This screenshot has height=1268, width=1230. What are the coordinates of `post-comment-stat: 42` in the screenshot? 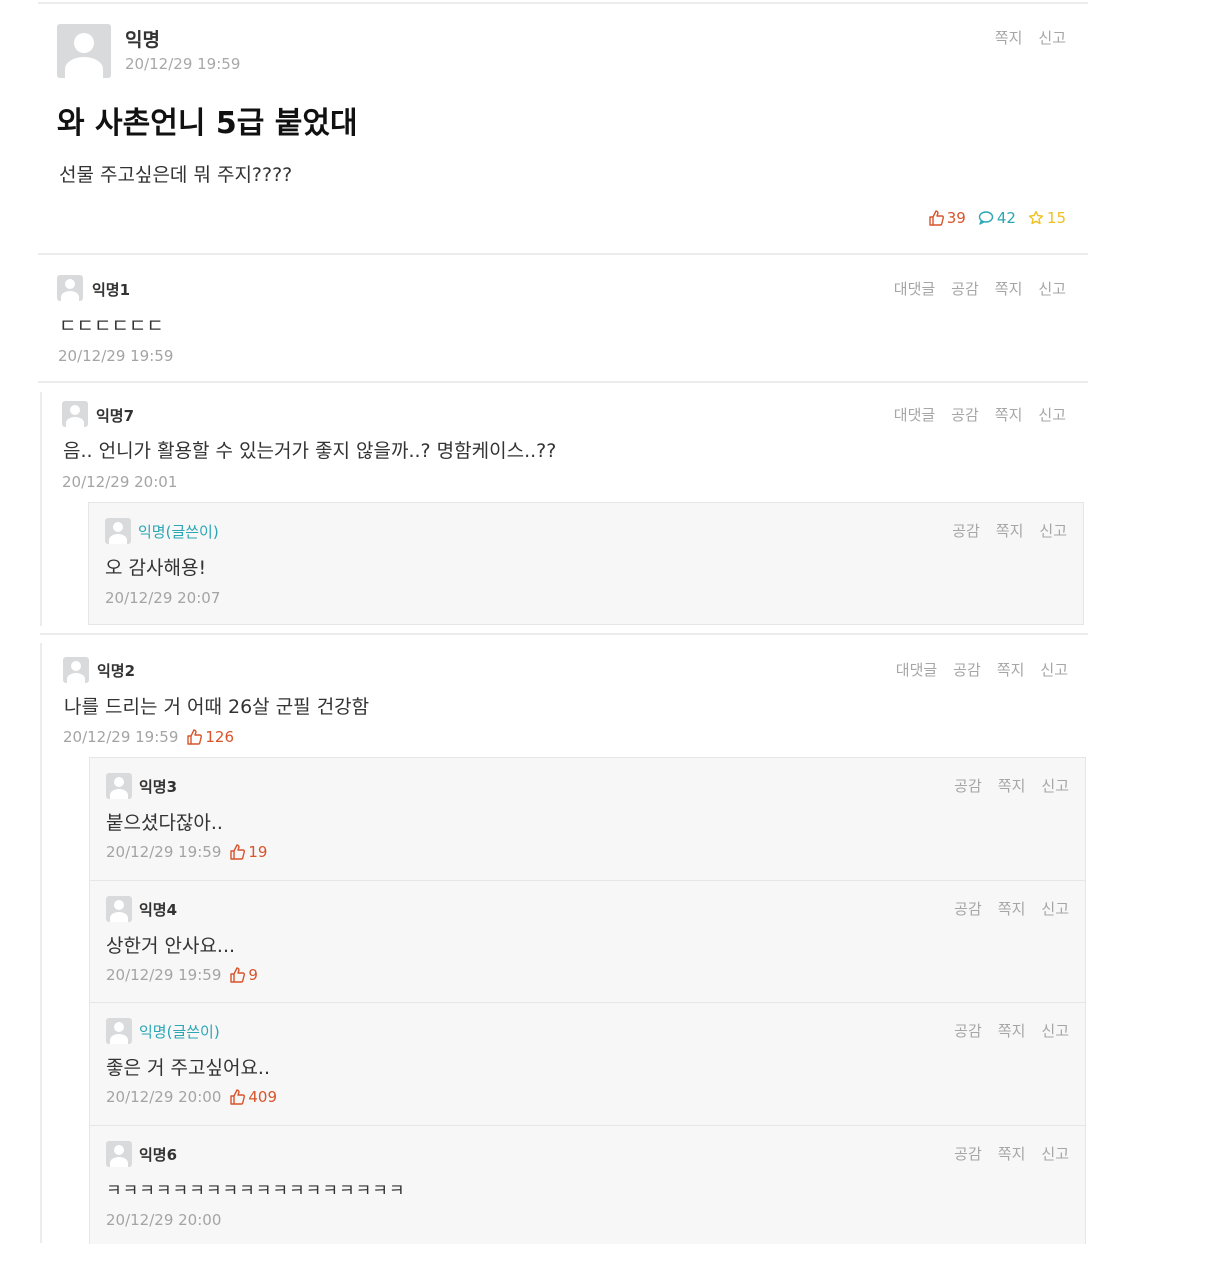 It's located at (997, 218).